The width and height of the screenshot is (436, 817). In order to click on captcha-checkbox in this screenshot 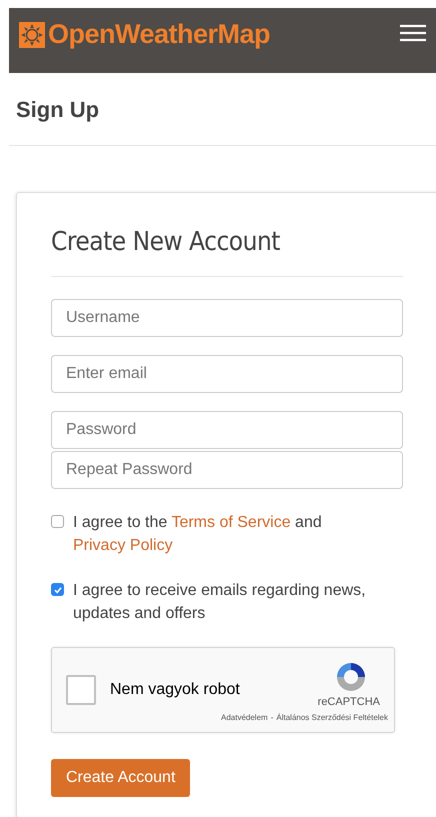, I will do `click(81, 690)`.